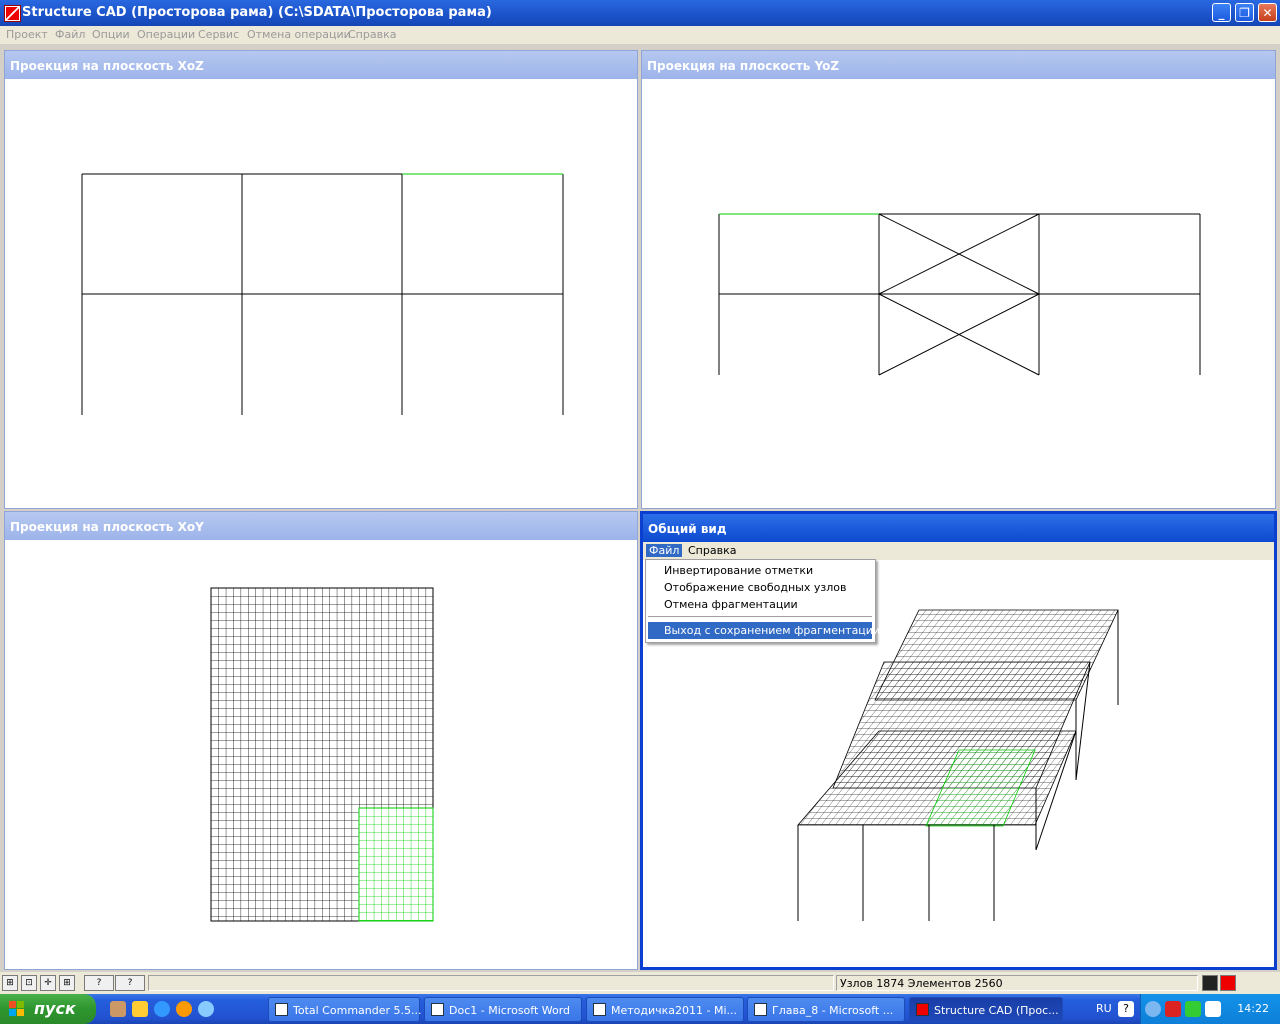  What do you see at coordinates (27, 34) in the screenshot?
I see `menu-project: Проект` at bounding box center [27, 34].